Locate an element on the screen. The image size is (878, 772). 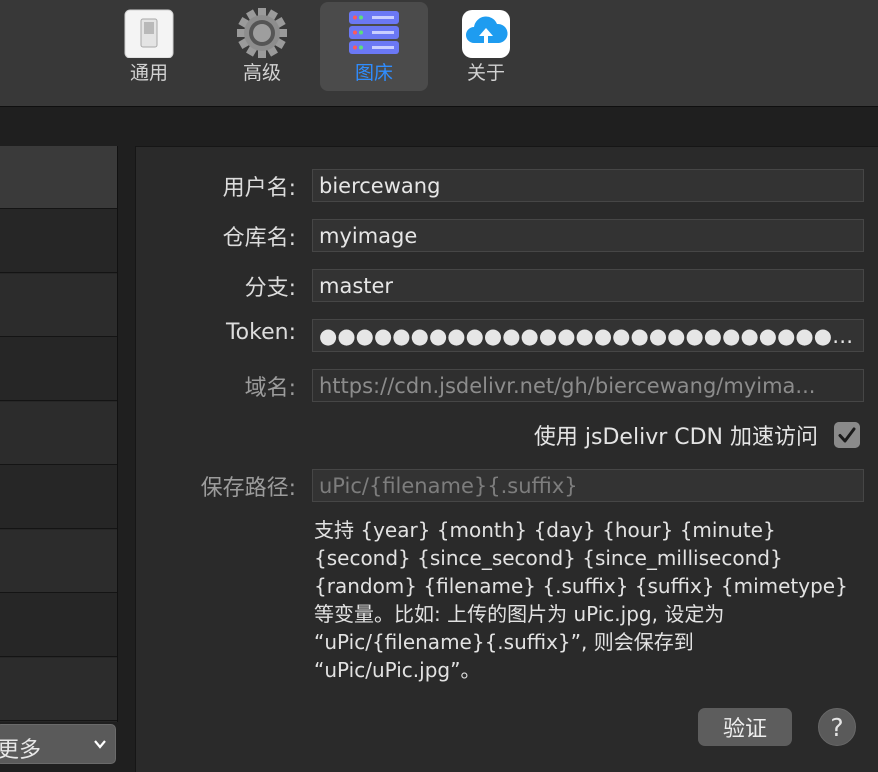
tab-advanced: 高级 is located at coordinates (262, 46).